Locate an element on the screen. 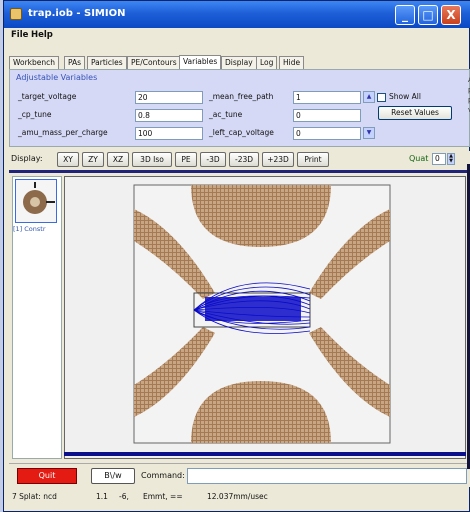  command-bar: Quit B\/w Command: is located at coordinates (239, 475).